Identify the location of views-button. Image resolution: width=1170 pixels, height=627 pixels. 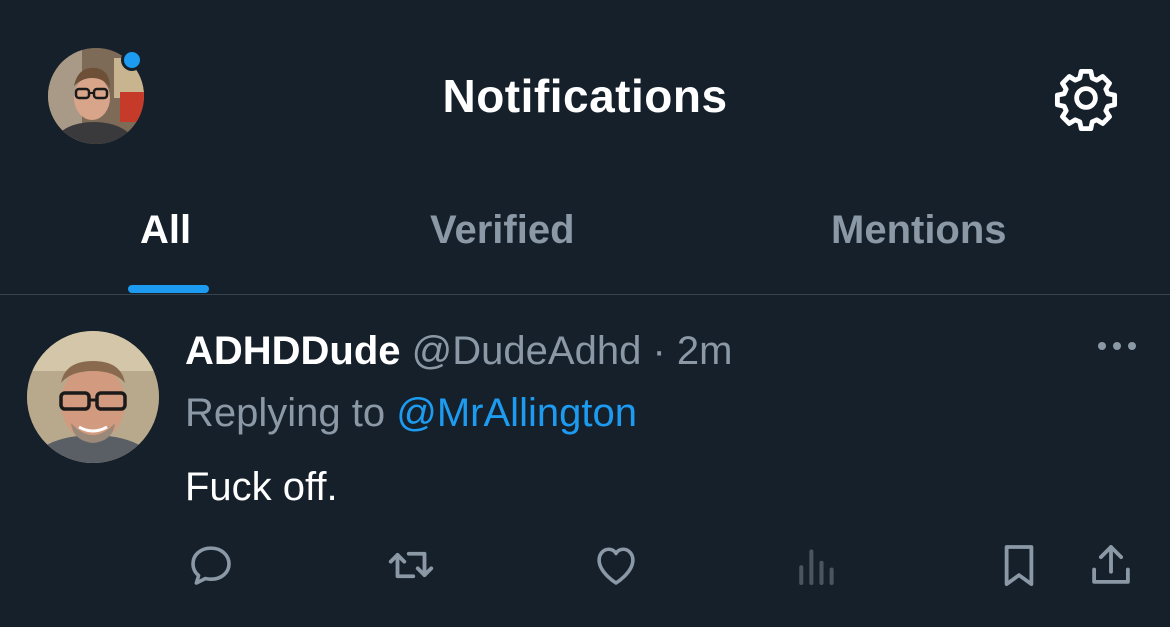
(817, 565).